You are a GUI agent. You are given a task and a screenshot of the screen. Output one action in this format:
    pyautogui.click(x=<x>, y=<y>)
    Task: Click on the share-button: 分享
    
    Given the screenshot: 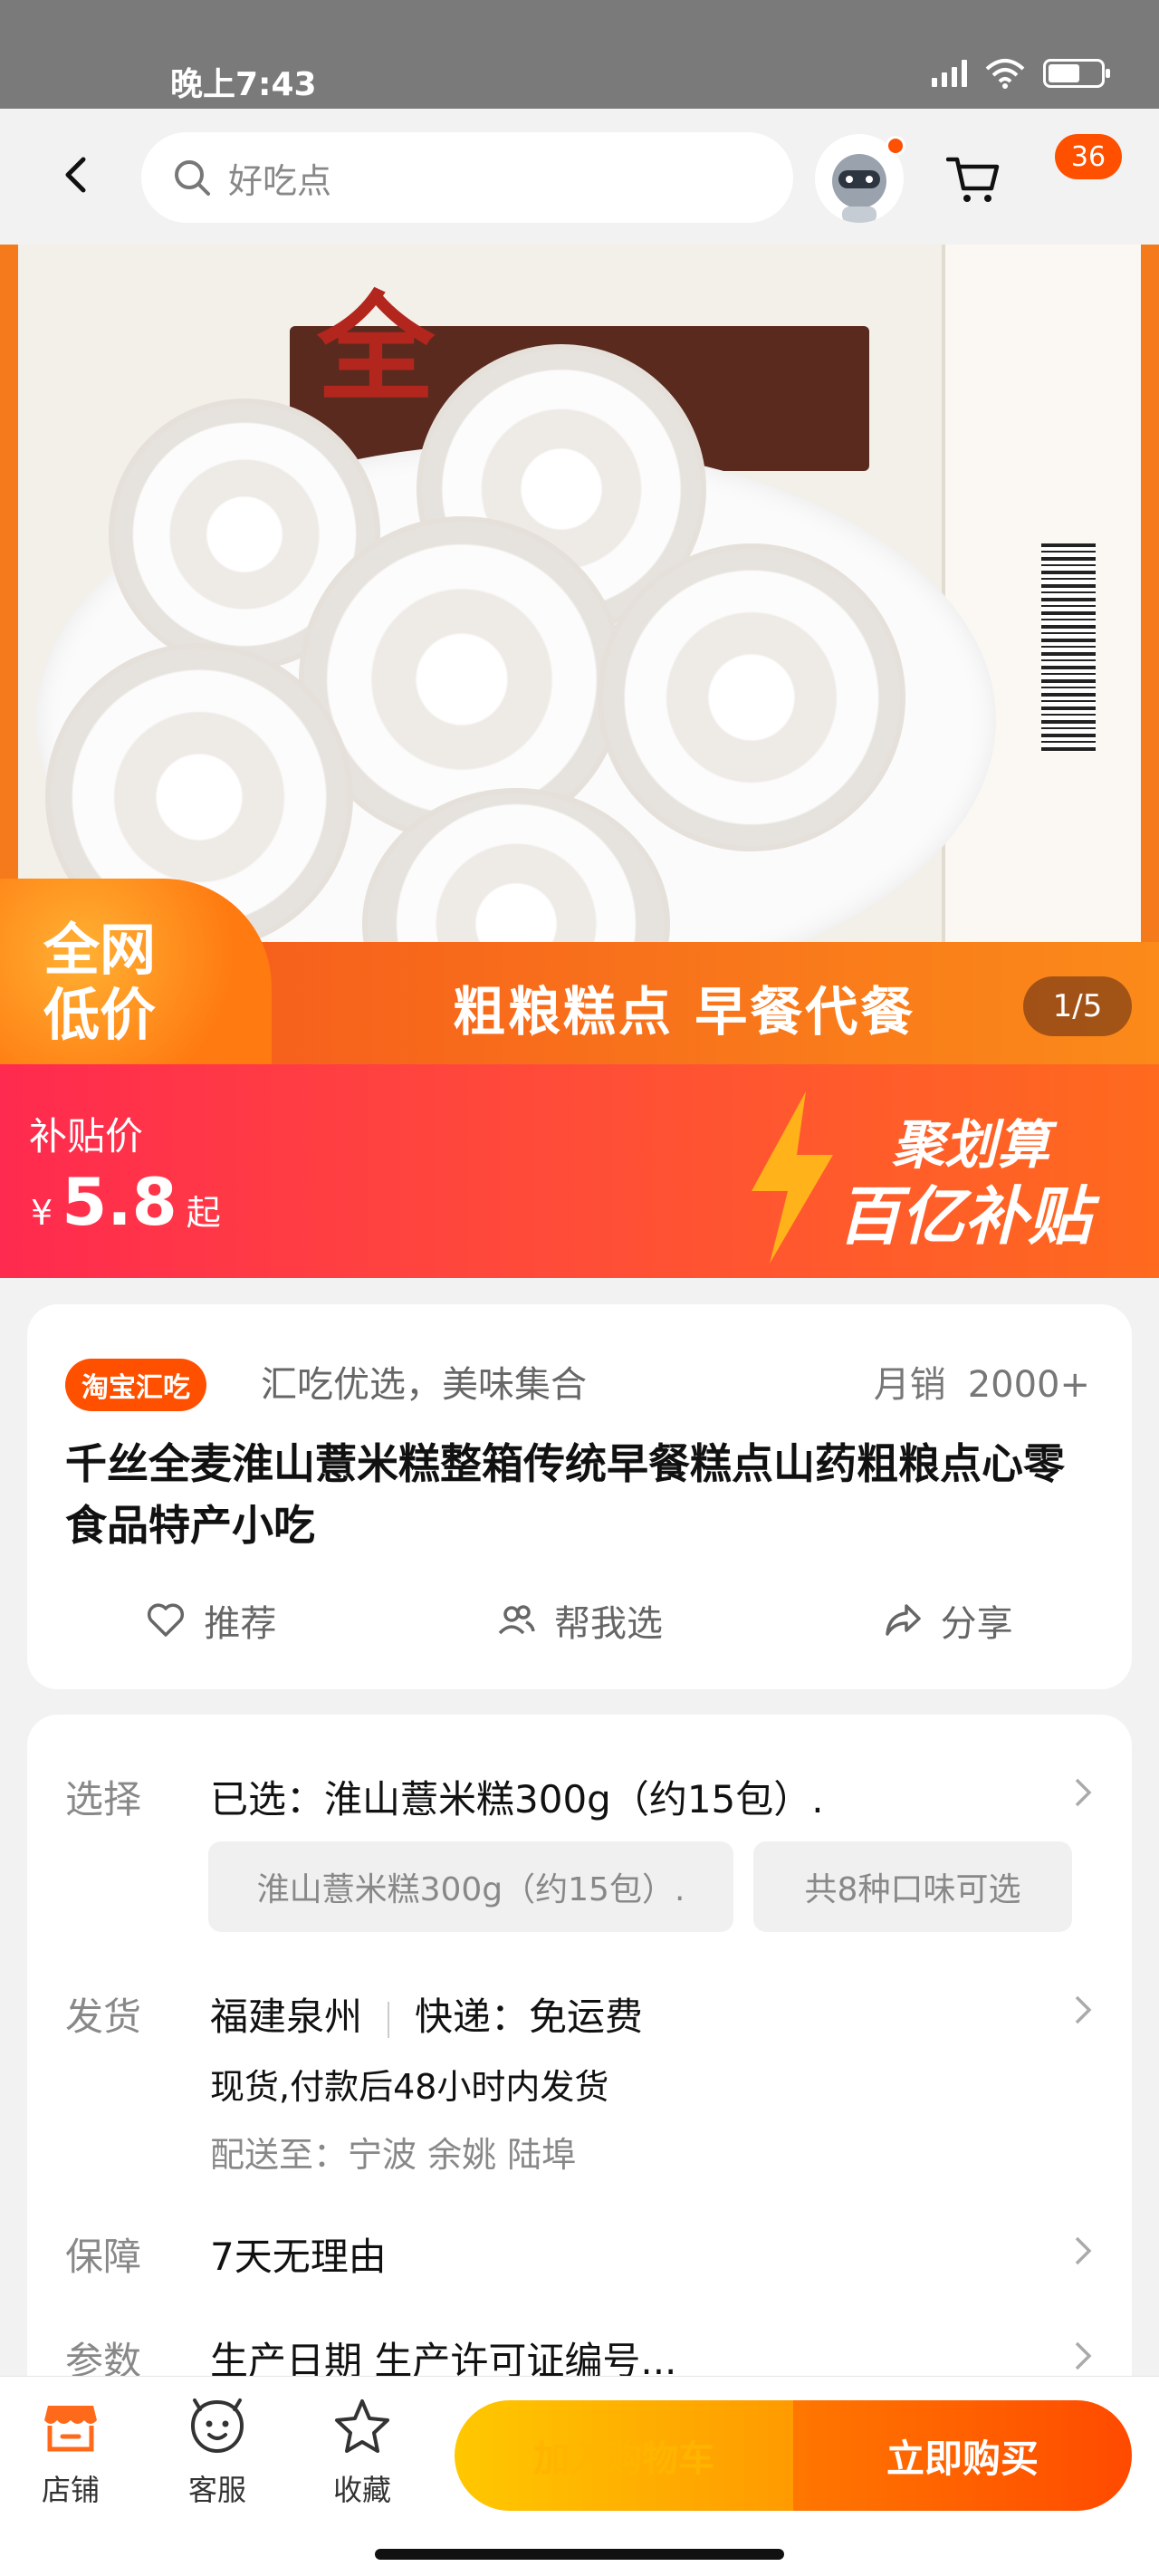 What is the action you would take?
    pyautogui.click(x=948, y=1620)
    